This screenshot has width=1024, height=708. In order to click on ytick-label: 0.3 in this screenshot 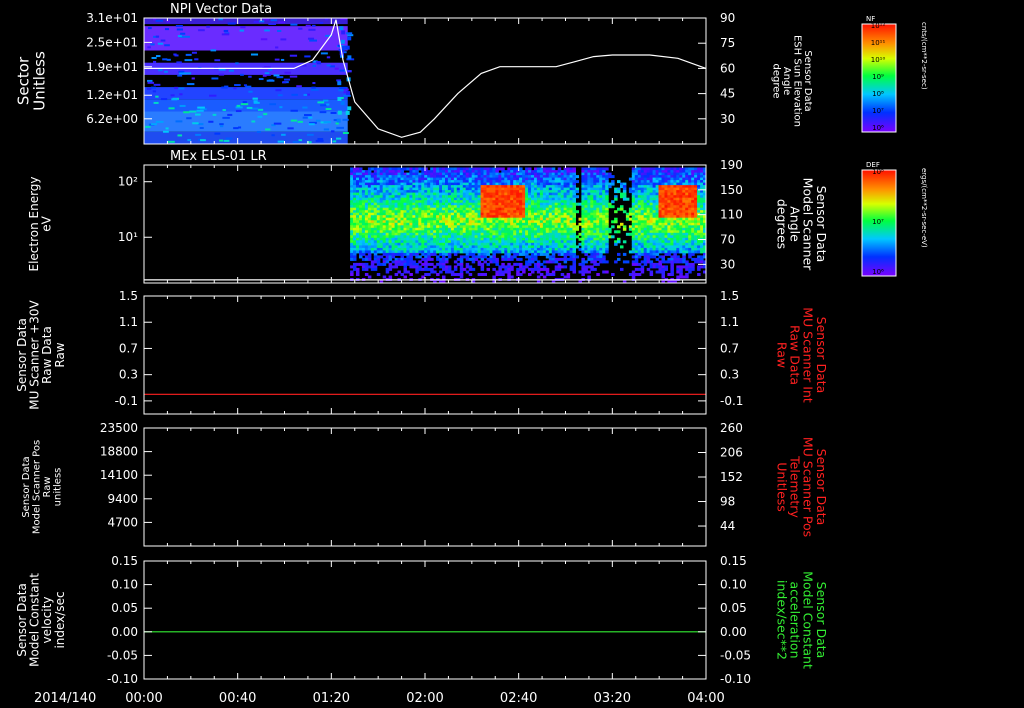, I will do `click(128, 375)`.